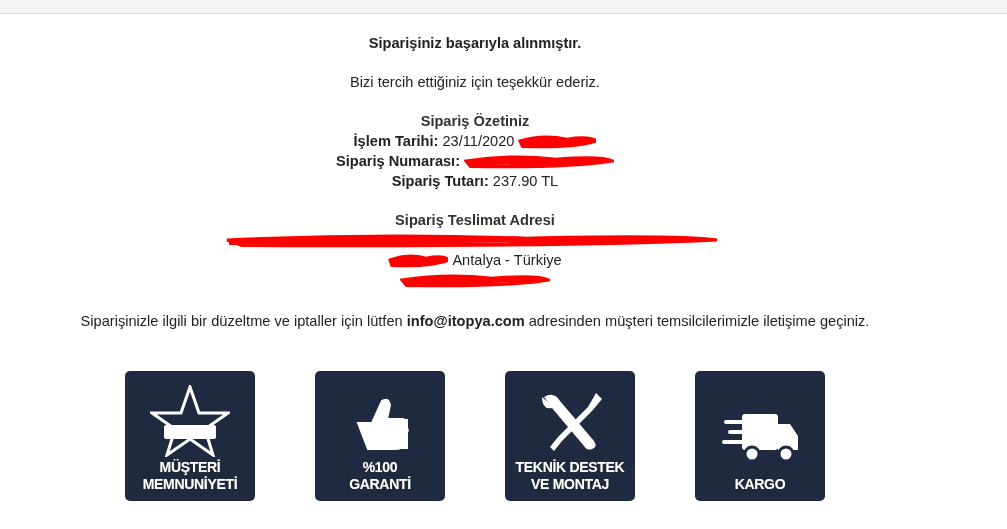 This screenshot has width=1007, height=529. Describe the element at coordinates (525, 181) in the screenshot. I see `field-value: 237.90 TL` at that location.